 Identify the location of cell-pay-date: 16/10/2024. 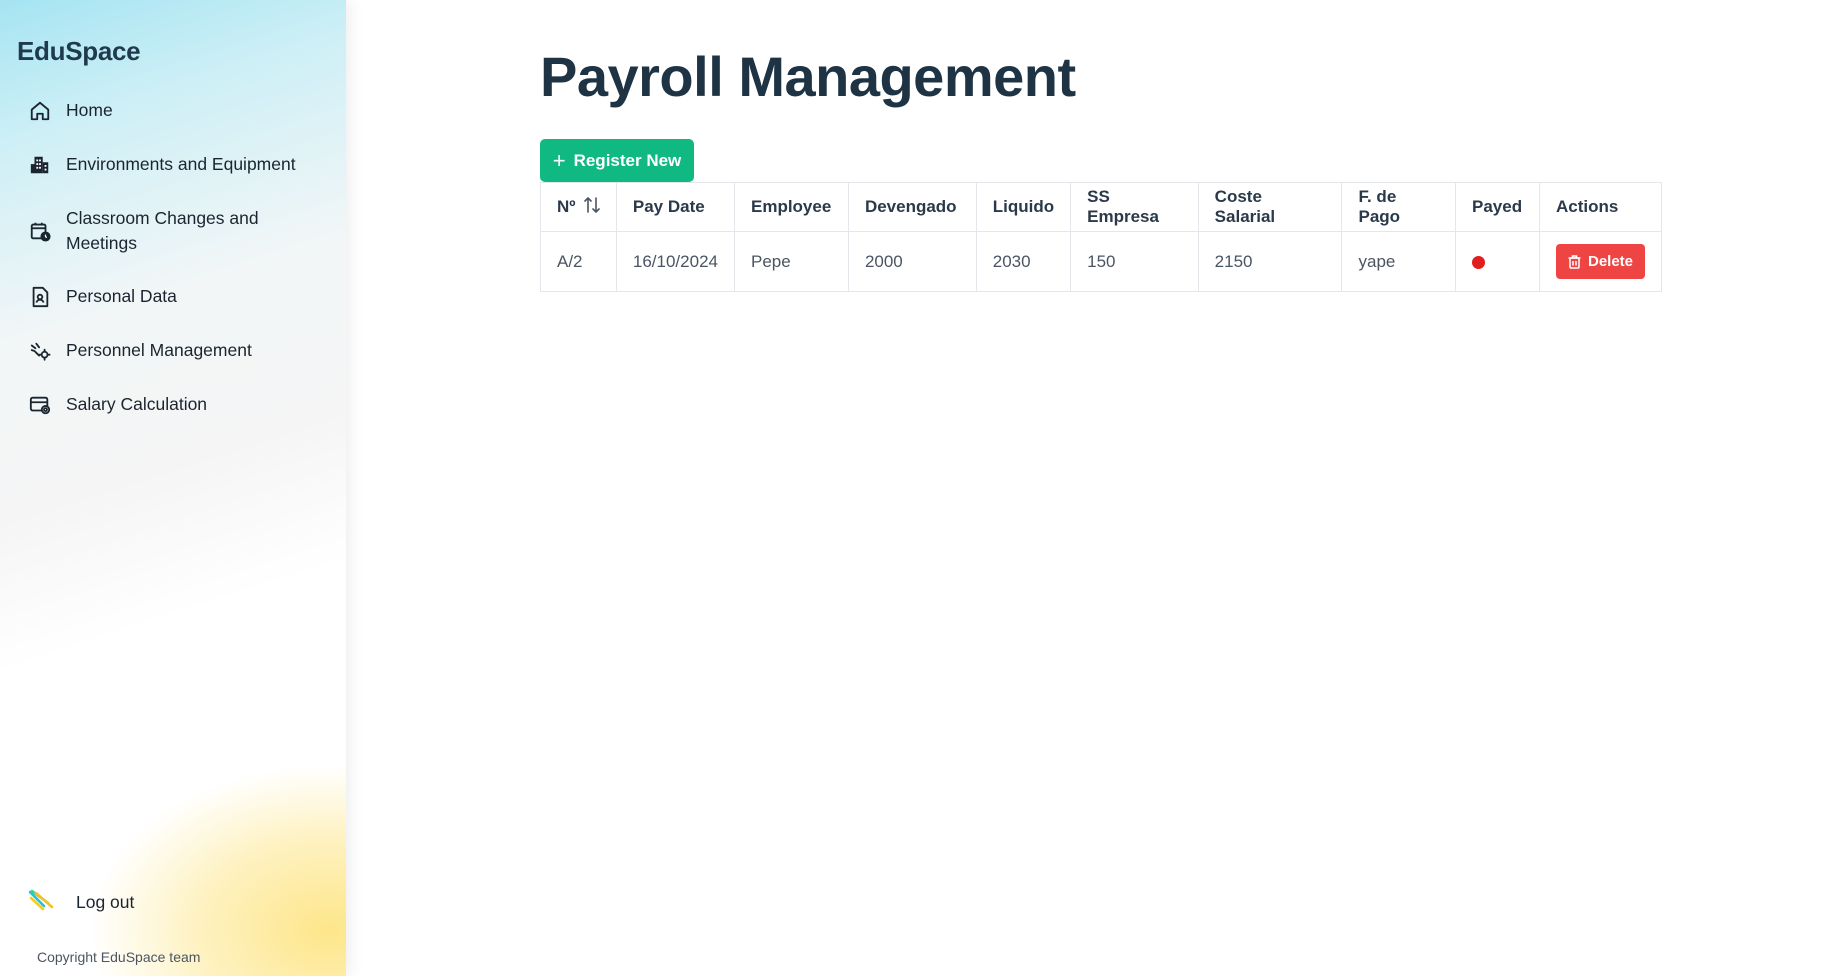
(675, 261).